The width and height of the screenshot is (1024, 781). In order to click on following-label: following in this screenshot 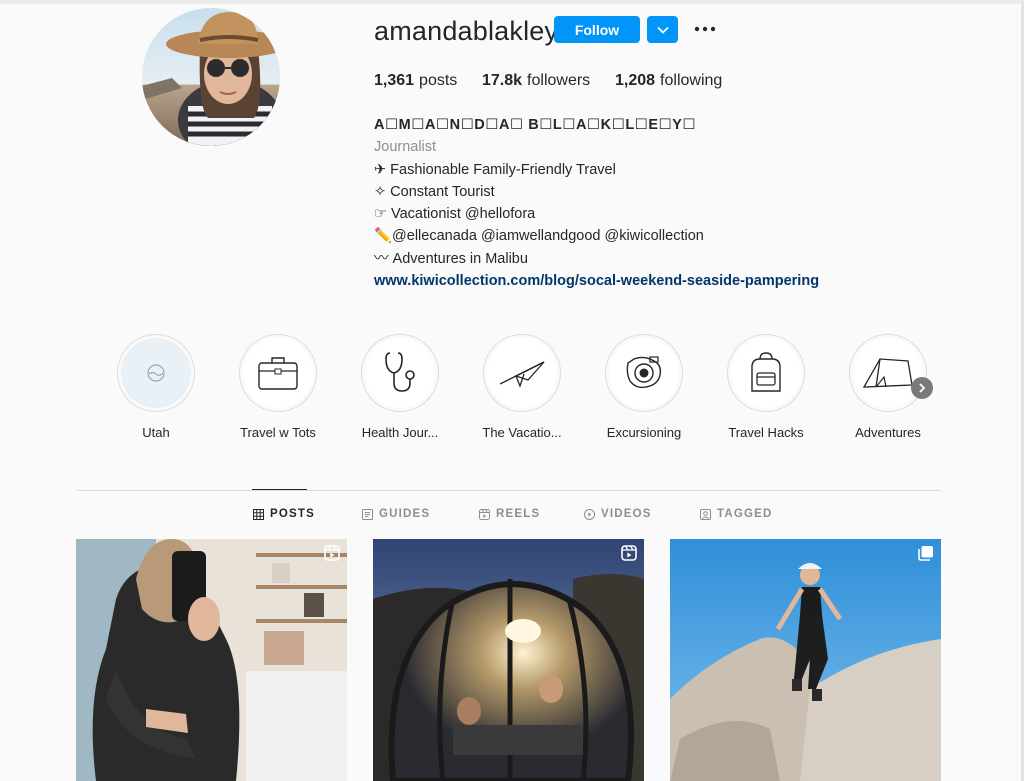, I will do `click(691, 80)`.